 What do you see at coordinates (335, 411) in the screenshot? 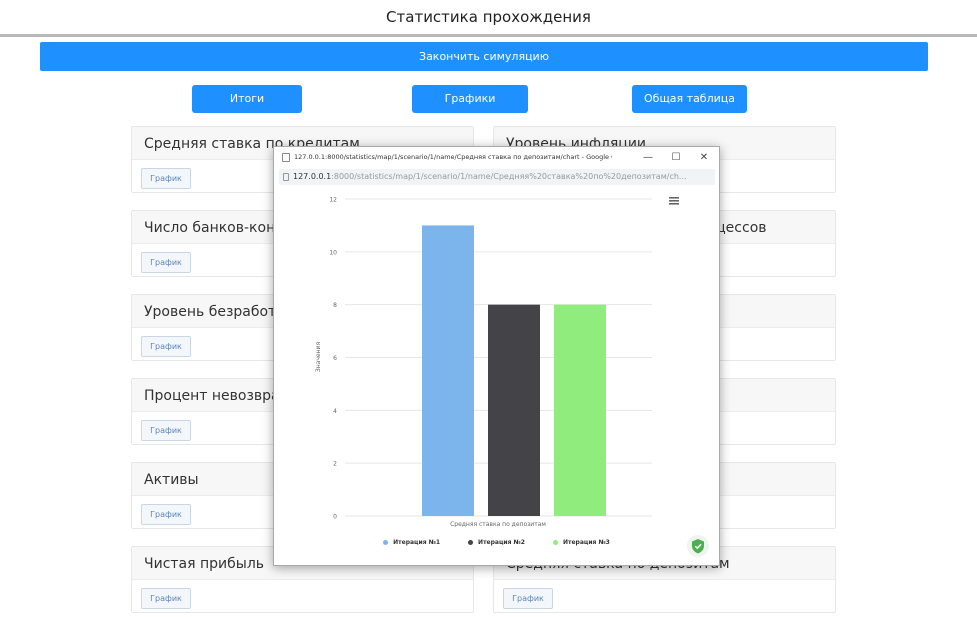
I see `y-tick-label: 4` at bounding box center [335, 411].